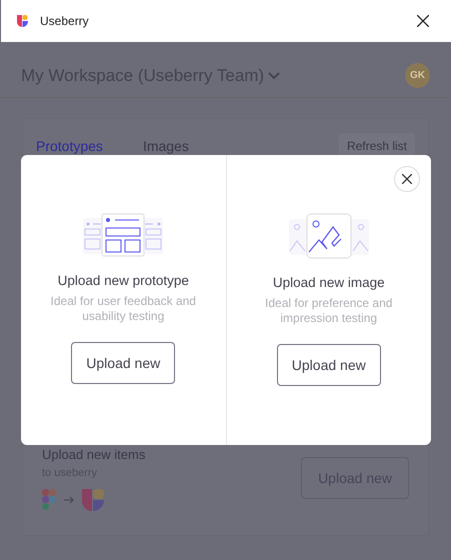 The height and width of the screenshot is (560, 451). What do you see at coordinates (123, 281) in the screenshot?
I see `option-title: Upload new prototype` at bounding box center [123, 281].